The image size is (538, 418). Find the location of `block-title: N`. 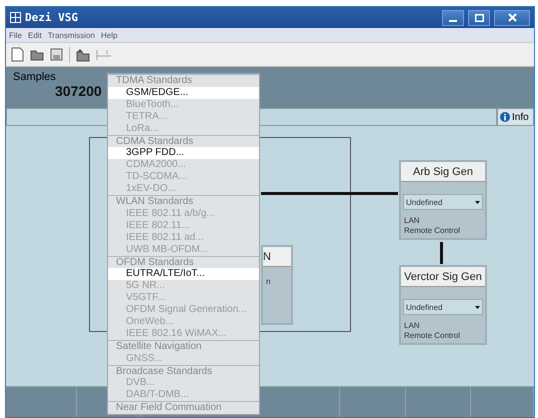

block-title: N is located at coordinates (277, 257).